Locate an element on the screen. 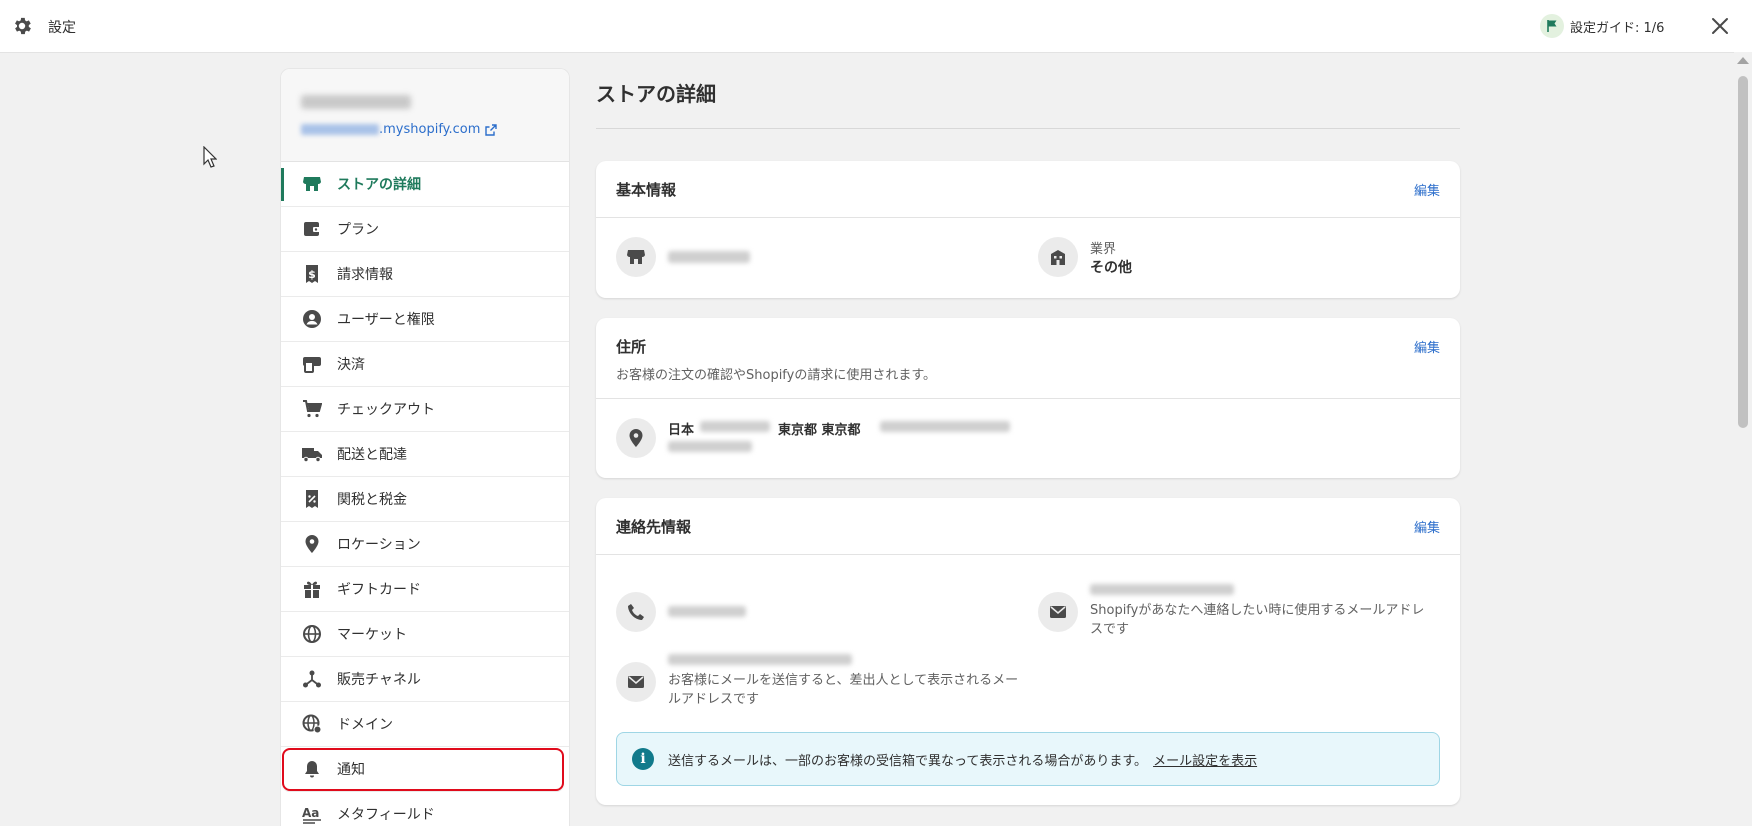  email-icon is located at coordinates (636, 682).